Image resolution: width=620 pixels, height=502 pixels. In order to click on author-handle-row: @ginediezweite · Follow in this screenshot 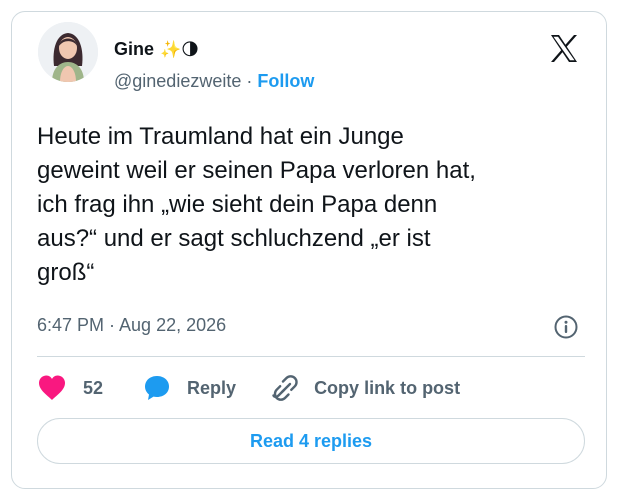, I will do `click(214, 81)`.